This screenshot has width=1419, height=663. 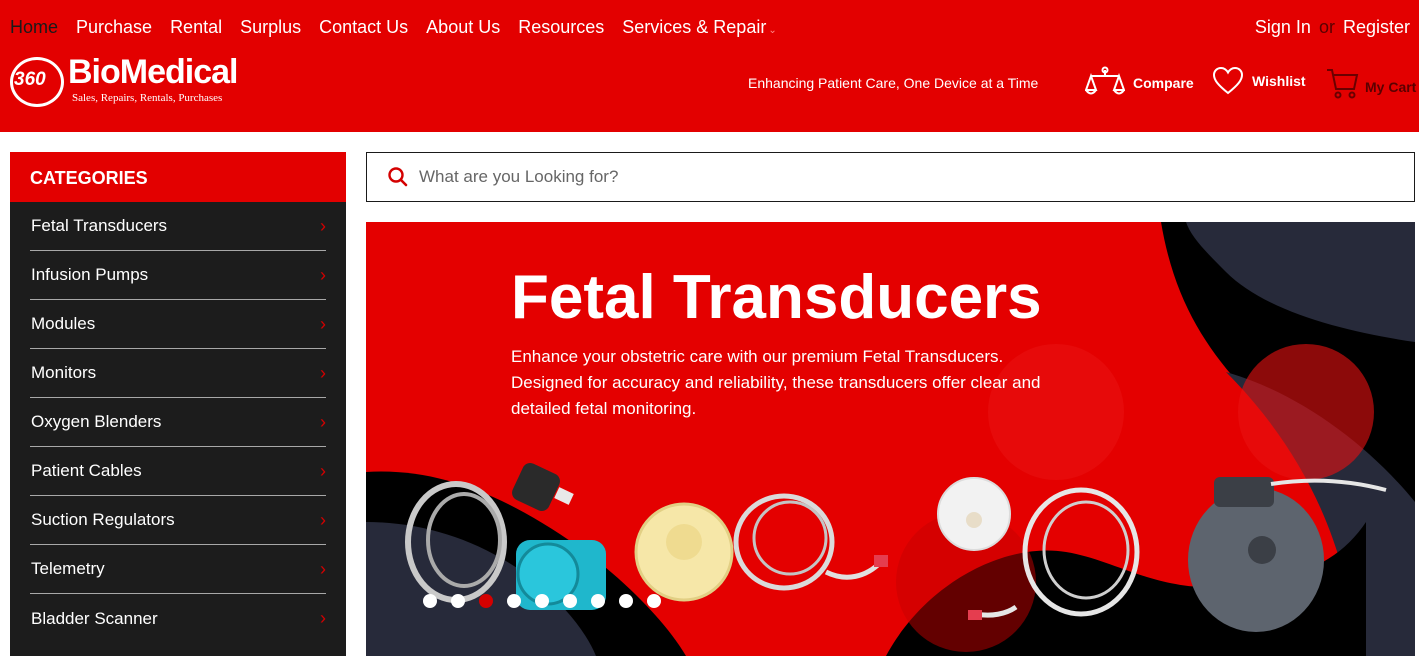 What do you see at coordinates (178, 275) in the screenshot?
I see `category-infusion-pumps: Infusion Pumps ›` at bounding box center [178, 275].